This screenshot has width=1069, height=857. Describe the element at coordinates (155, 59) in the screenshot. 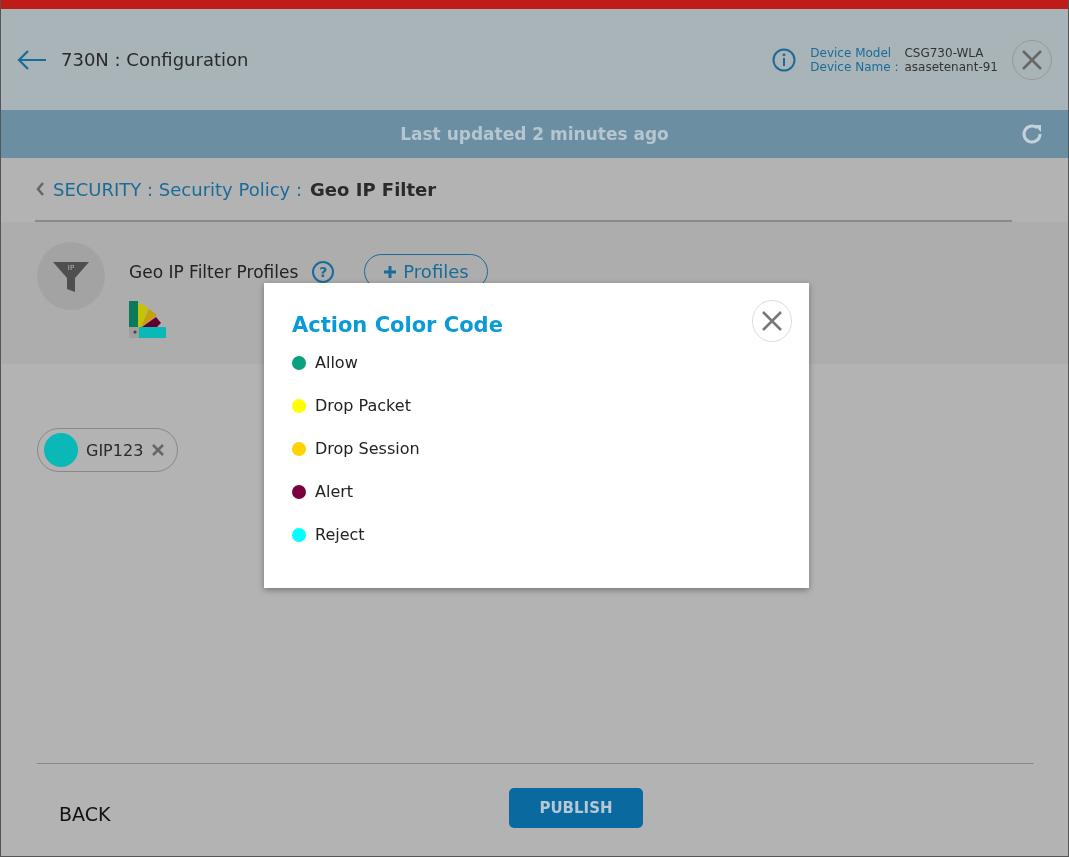

I see `page-title: 730N : Configuration` at that location.